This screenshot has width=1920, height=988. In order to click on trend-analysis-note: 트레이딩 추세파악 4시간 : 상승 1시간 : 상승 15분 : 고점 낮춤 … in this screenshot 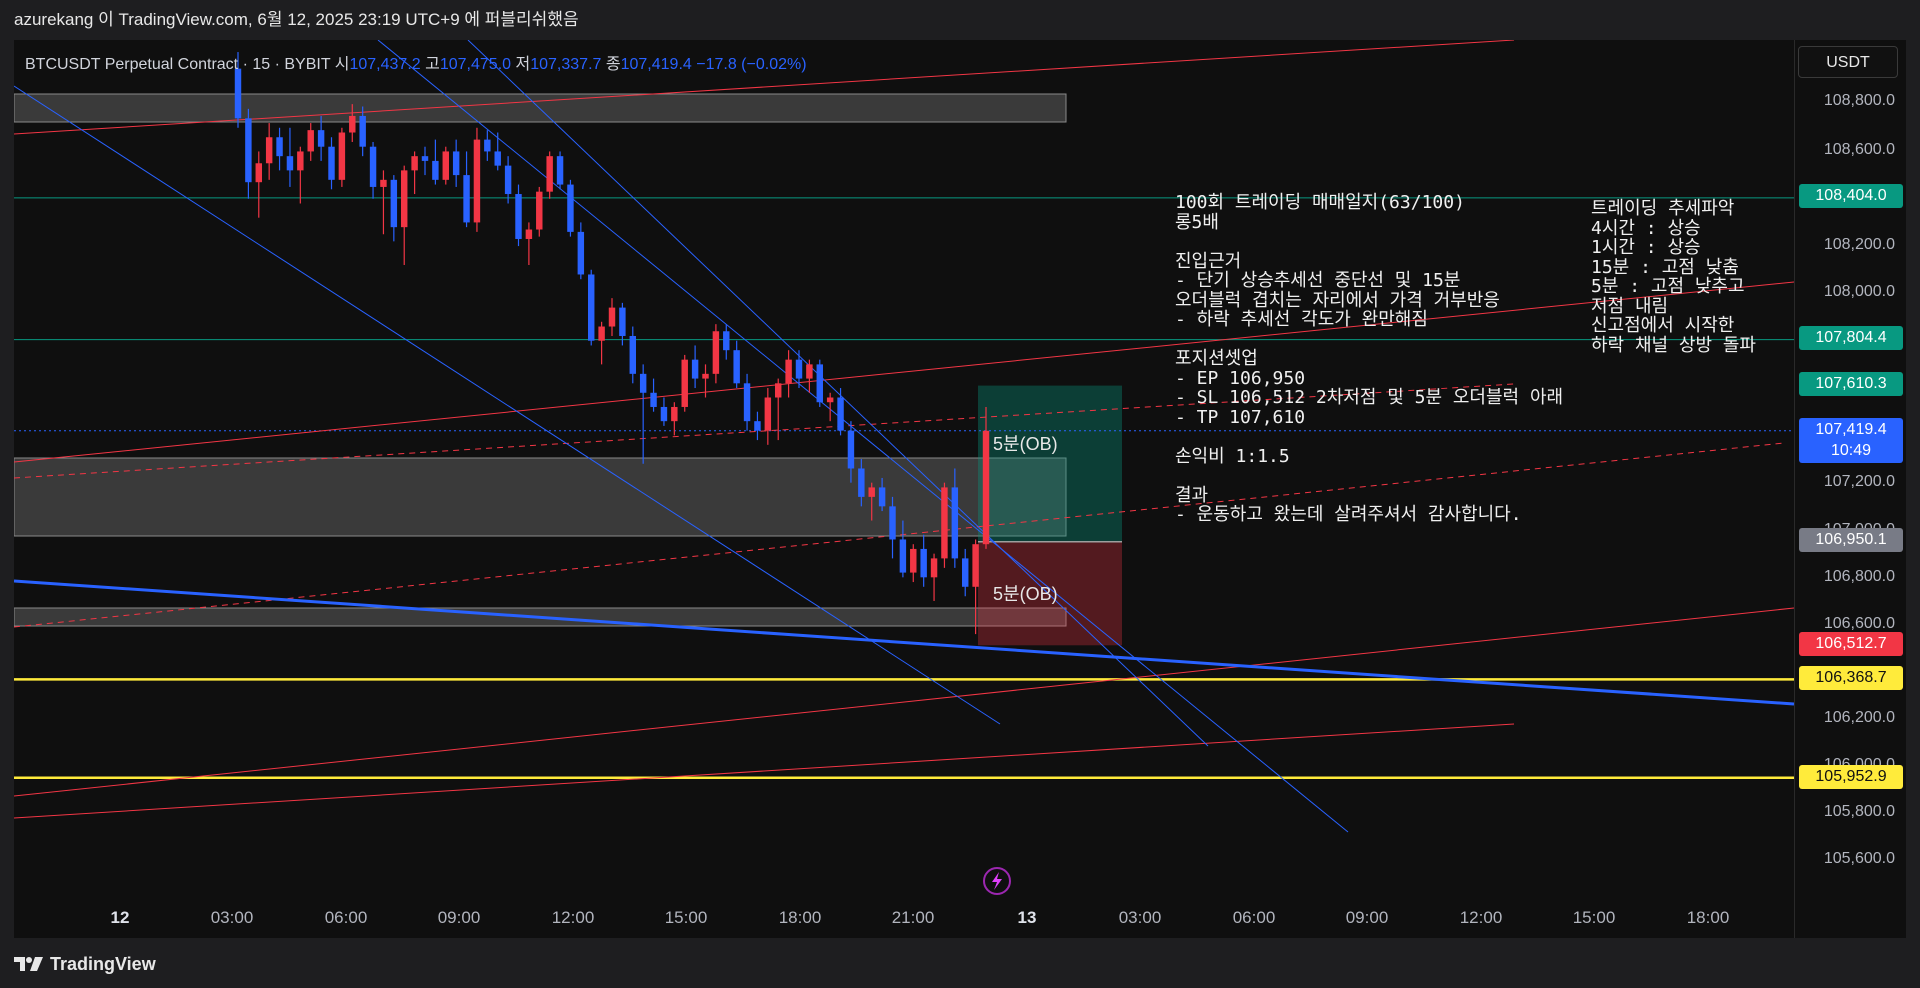, I will do `click(1673, 277)`.